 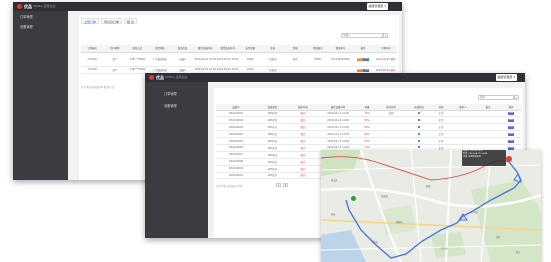 I want to click on table-row: DS2019005 GPS定位 绑定 2019-04-11 14:08 55% 正常 查看, so click(x=368, y=141).